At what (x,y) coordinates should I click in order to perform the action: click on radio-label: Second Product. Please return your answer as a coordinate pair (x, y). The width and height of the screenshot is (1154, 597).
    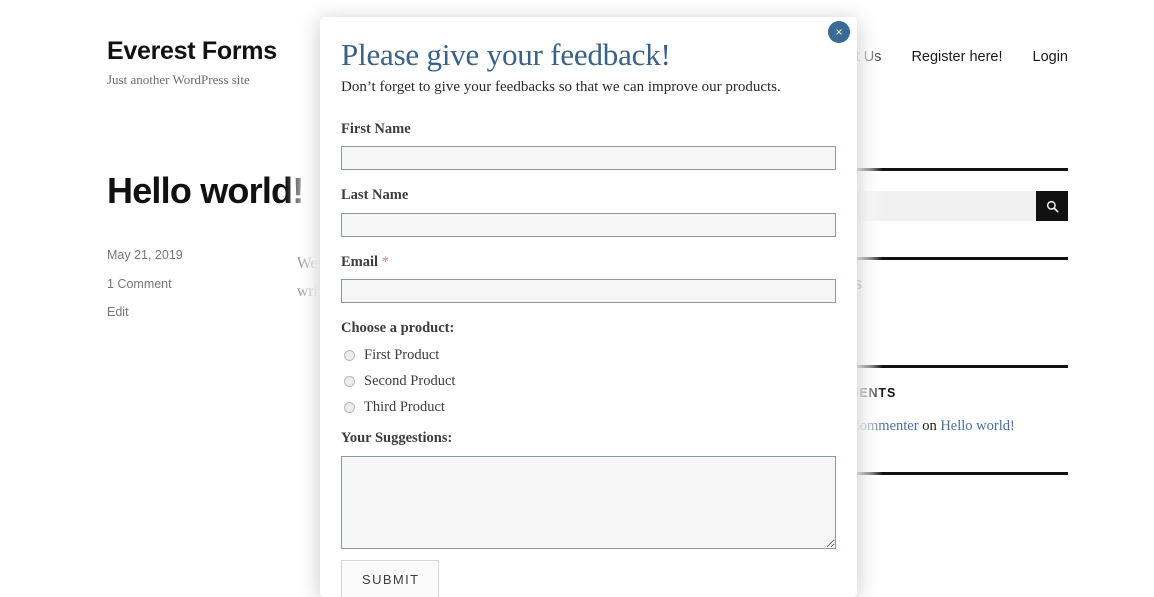
    Looking at the image, I should click on (410, 381).